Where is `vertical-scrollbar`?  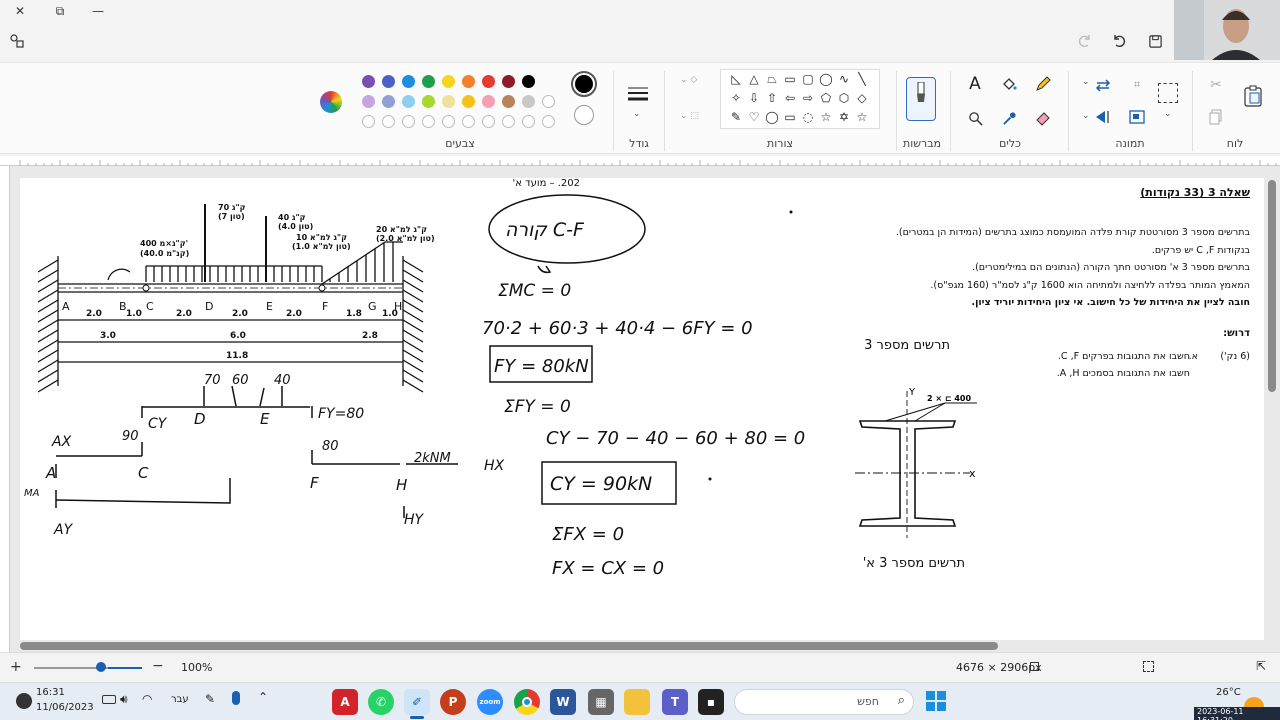 vertical-scrollbar is located at coordinates (1272, 286).